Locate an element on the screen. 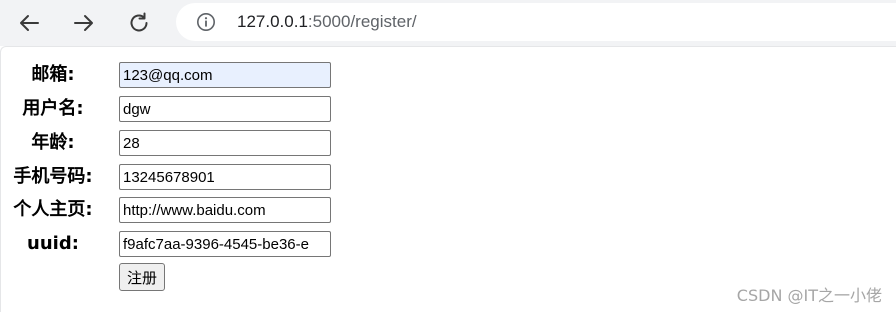 Image resolution: width=896 pixels, height=312 pixels. info-icon is located at coordinates (206, 22).